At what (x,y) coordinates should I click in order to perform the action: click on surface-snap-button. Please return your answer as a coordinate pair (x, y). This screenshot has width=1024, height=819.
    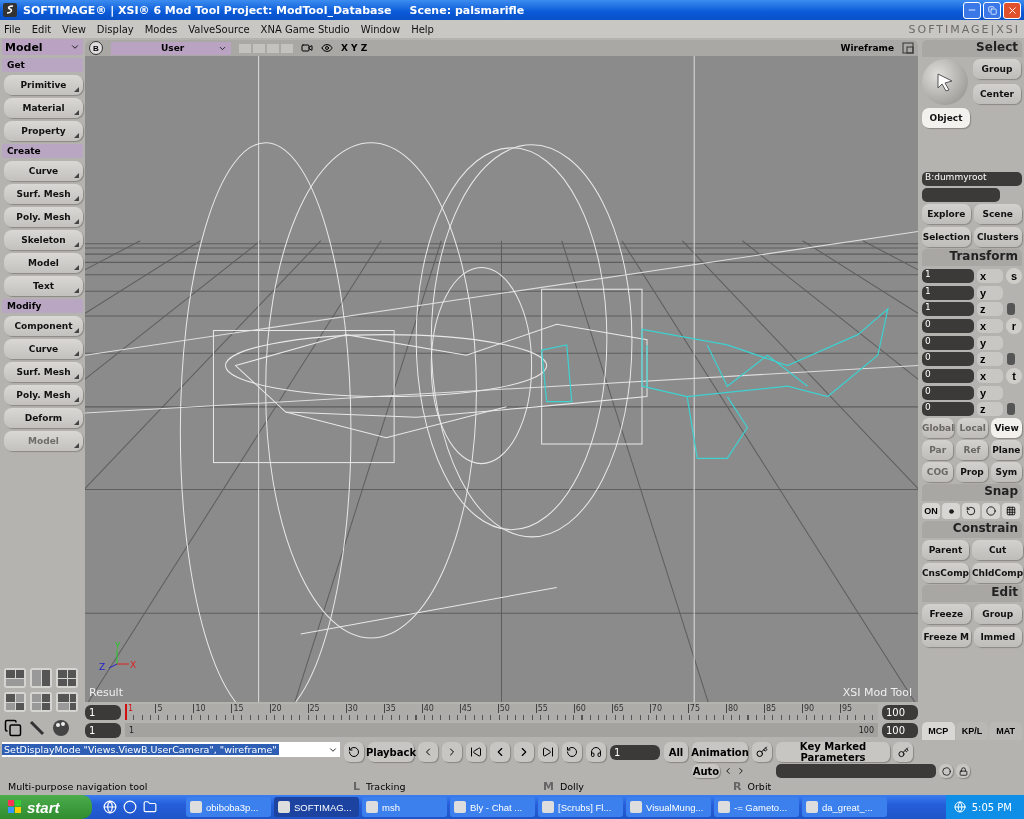
    Looking at the image, I should click on (991, 511).